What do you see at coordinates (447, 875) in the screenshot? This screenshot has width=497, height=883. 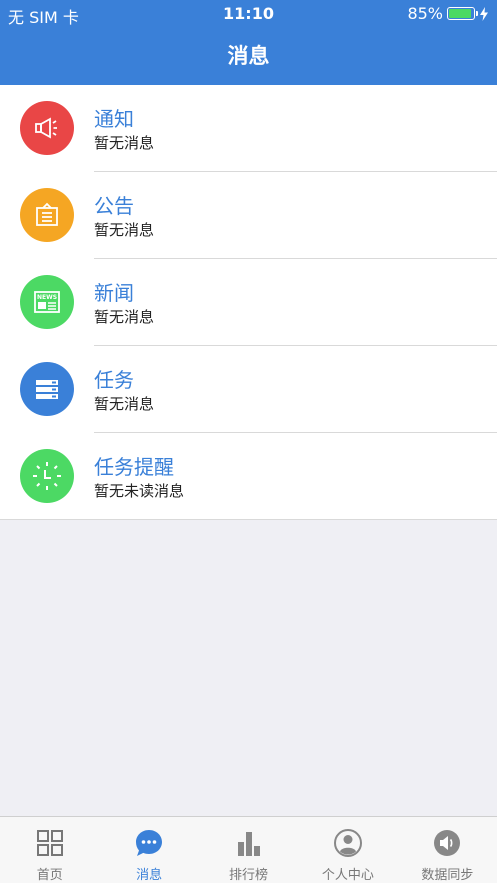 I see `tab-label: 数据同步` at bounding box center [447, 875].